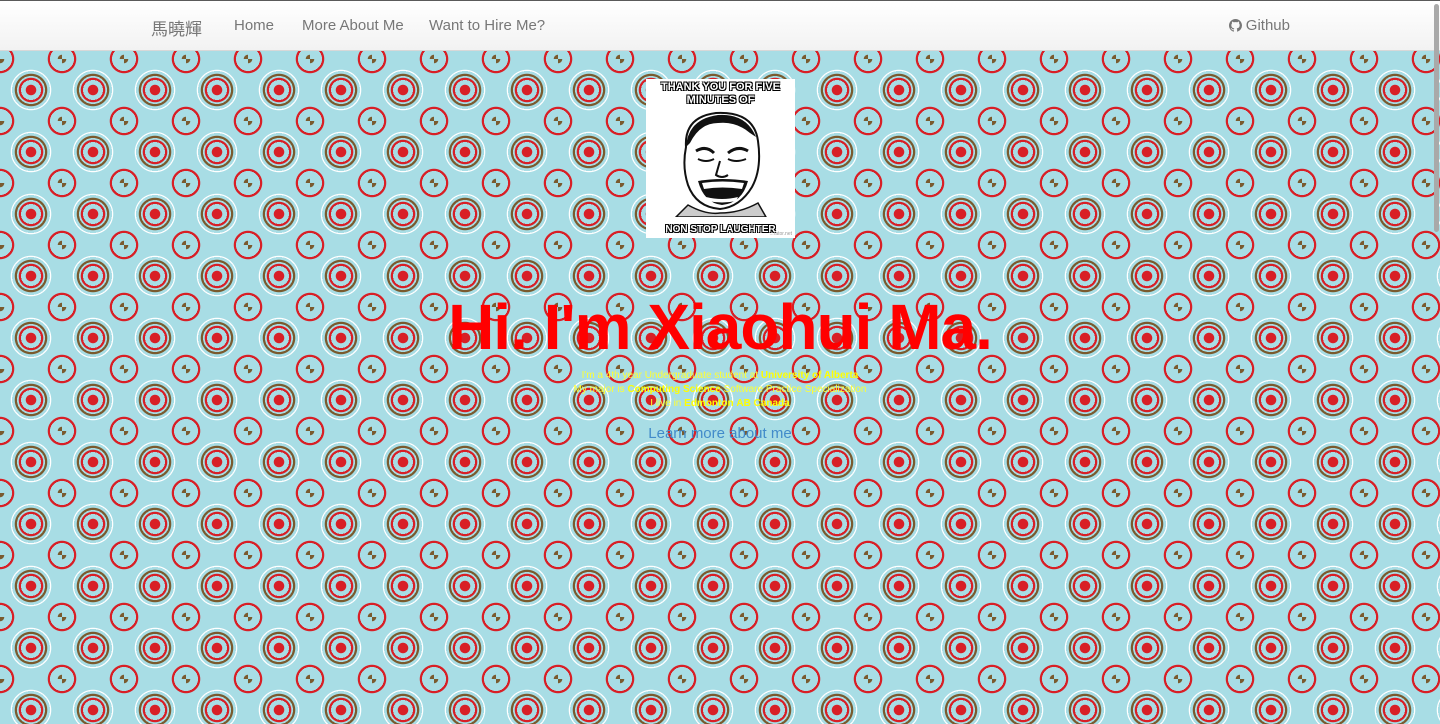  Describe the element at coordinates (667, 403) in the screenshot. I see `intro-line-3-text: I live in` at that location.